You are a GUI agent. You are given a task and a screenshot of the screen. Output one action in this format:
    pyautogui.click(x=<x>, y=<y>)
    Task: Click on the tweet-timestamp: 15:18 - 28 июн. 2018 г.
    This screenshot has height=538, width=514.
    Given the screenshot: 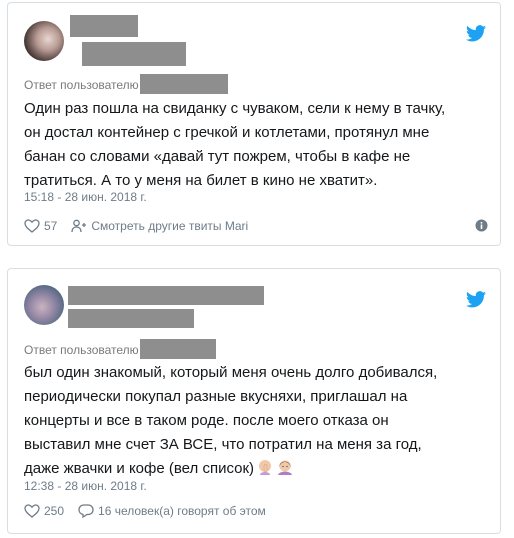 What is the action you would take?
    pyautogui.click(x=85, y=197)
    